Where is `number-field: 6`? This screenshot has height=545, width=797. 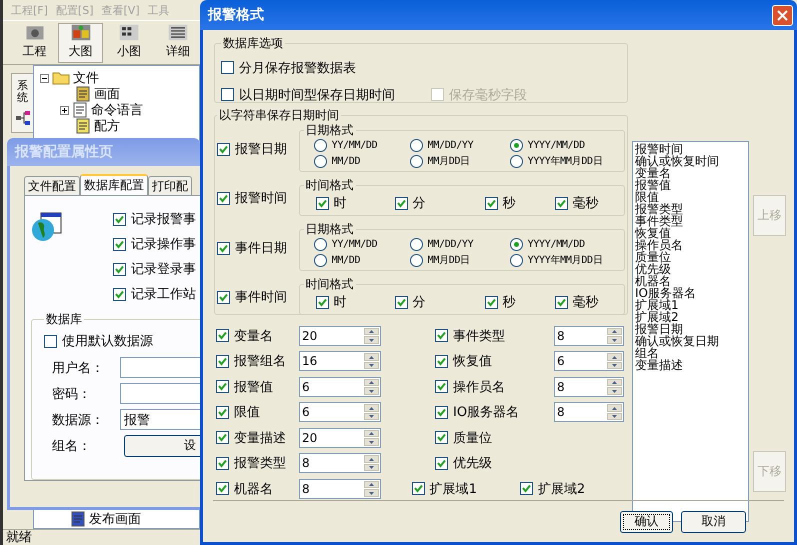
number-field: 6 is located at coordinates (340, 412).